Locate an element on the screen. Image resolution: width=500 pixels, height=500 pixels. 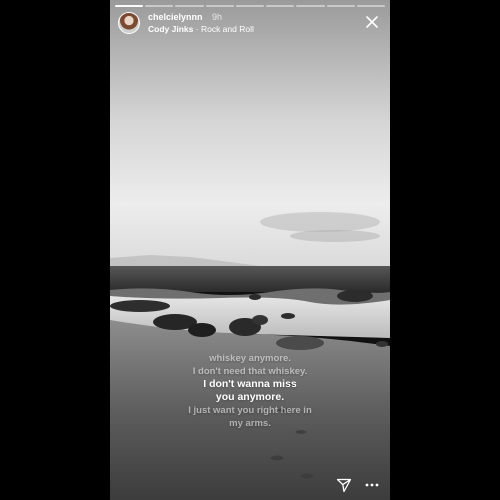
lyric-line: I just want you right here in is located at coordinates (250, 410).